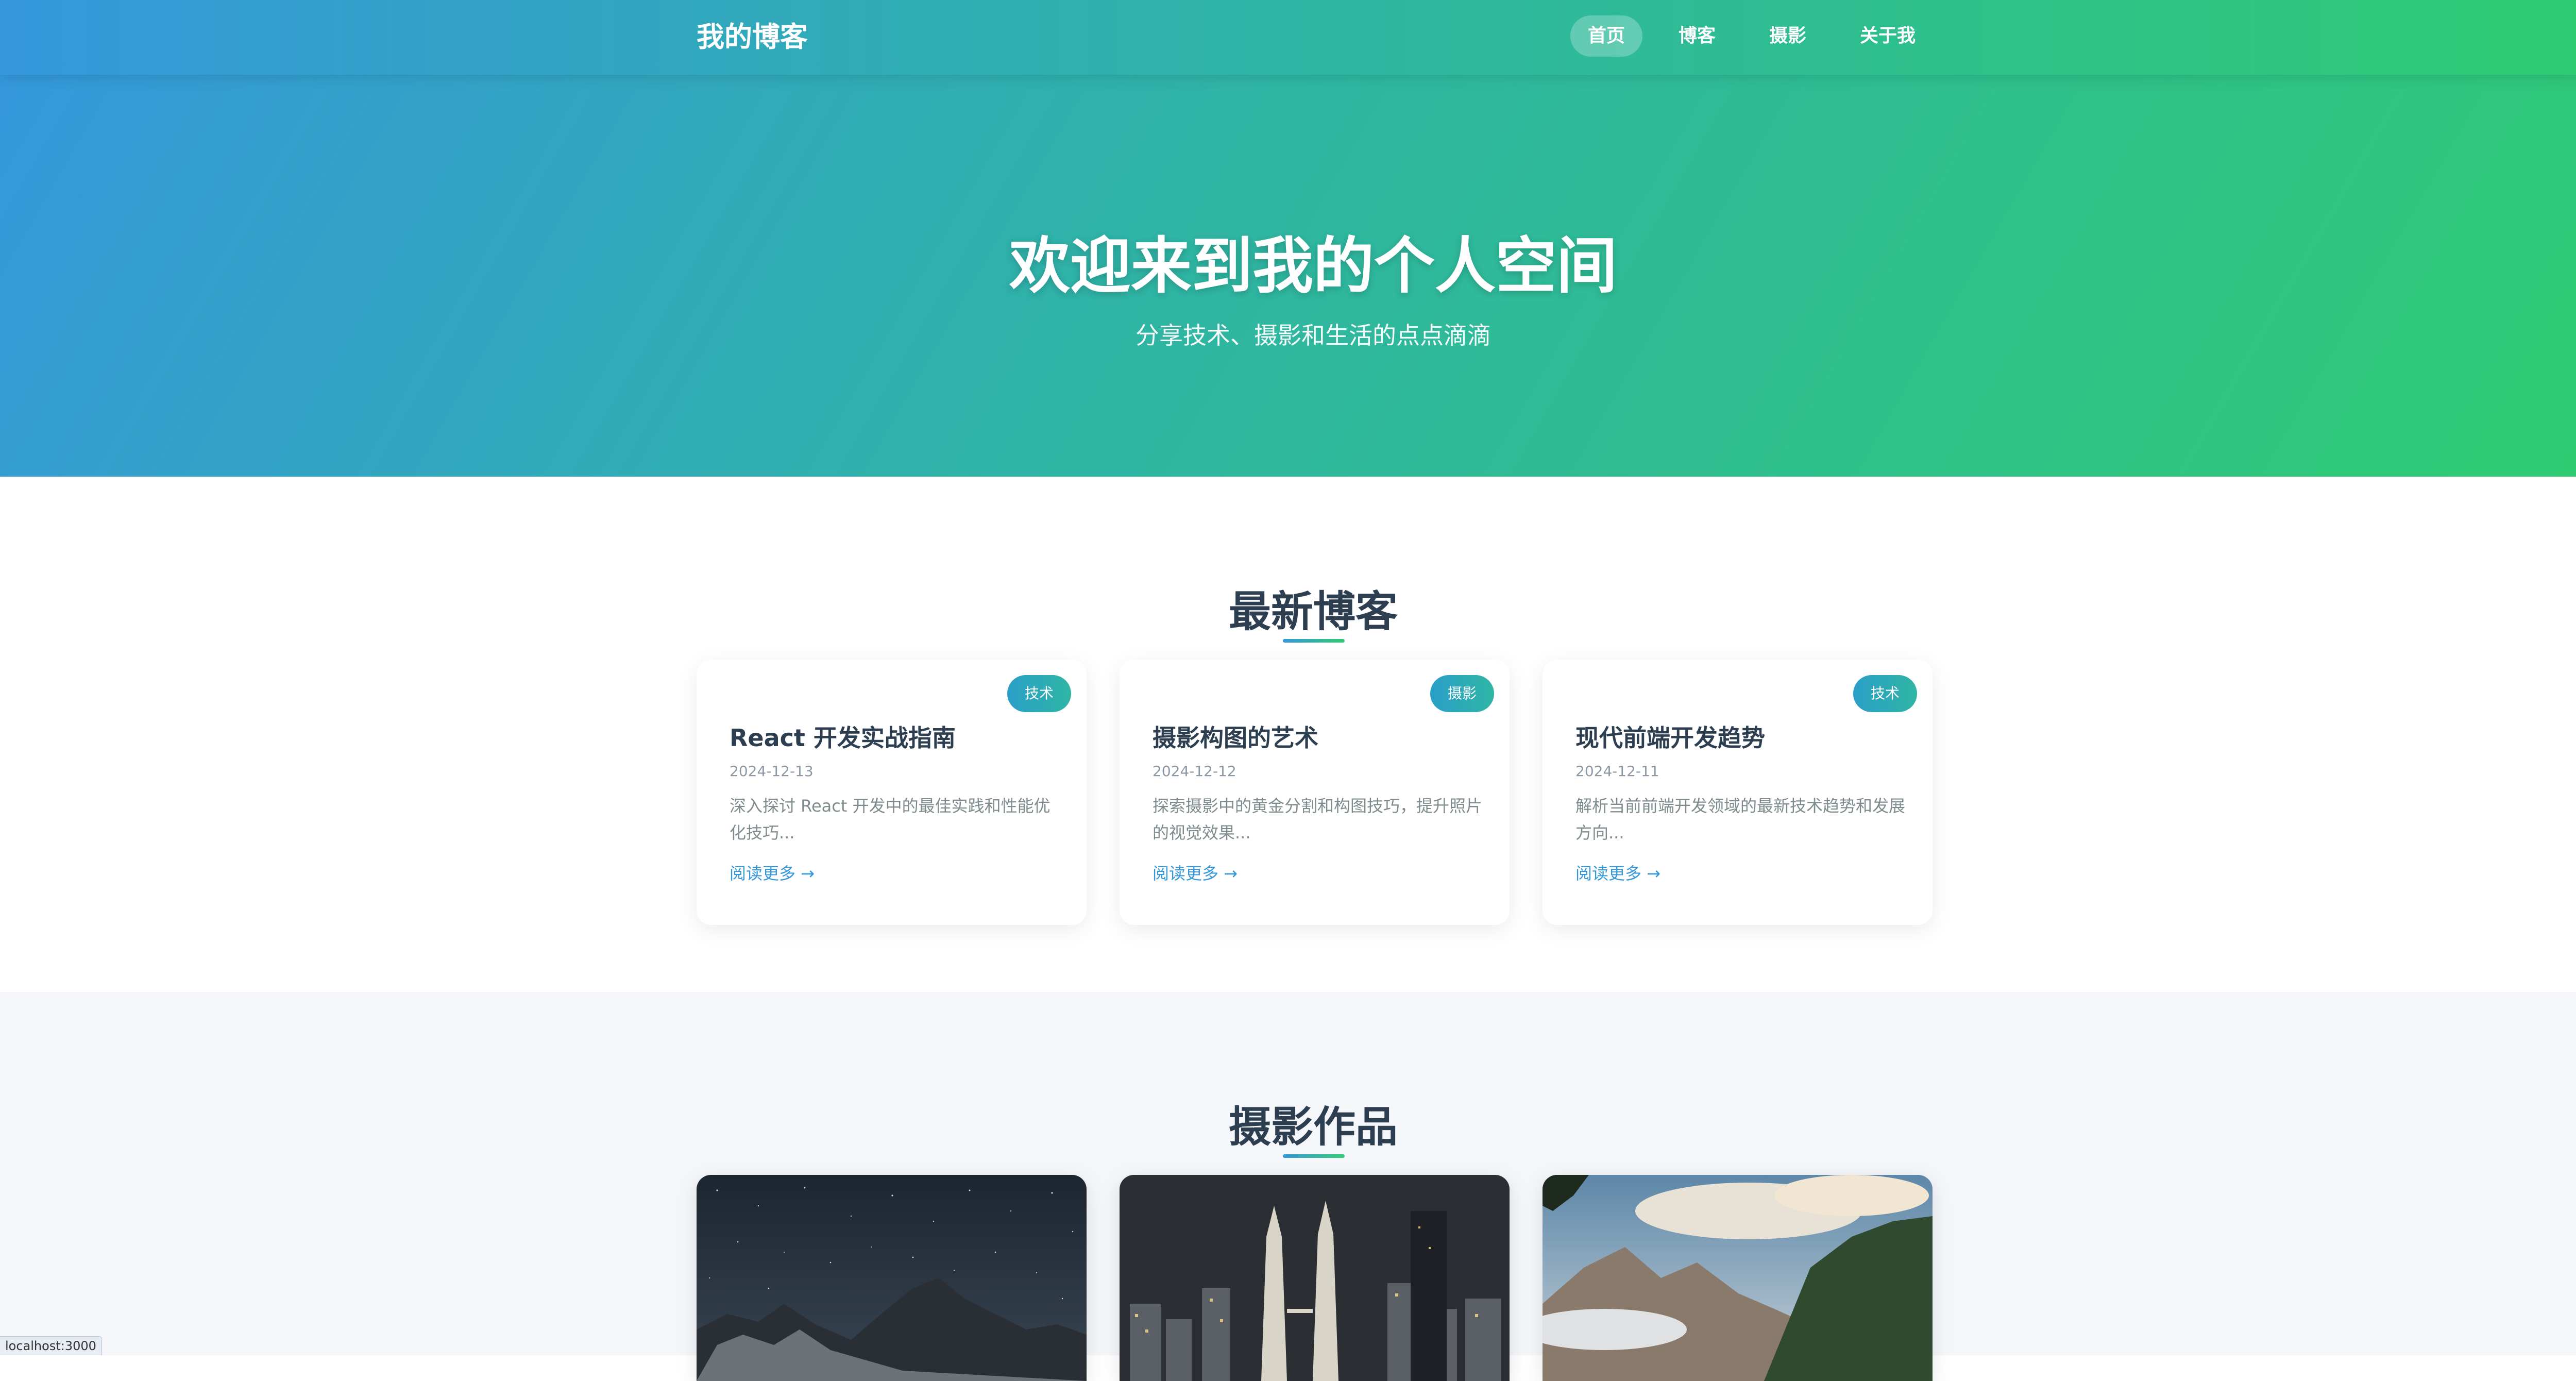  Describe the element at coordinates (843, 736) in the screenshot. I see `blog-card-title: React 开发实战指南` at that location.